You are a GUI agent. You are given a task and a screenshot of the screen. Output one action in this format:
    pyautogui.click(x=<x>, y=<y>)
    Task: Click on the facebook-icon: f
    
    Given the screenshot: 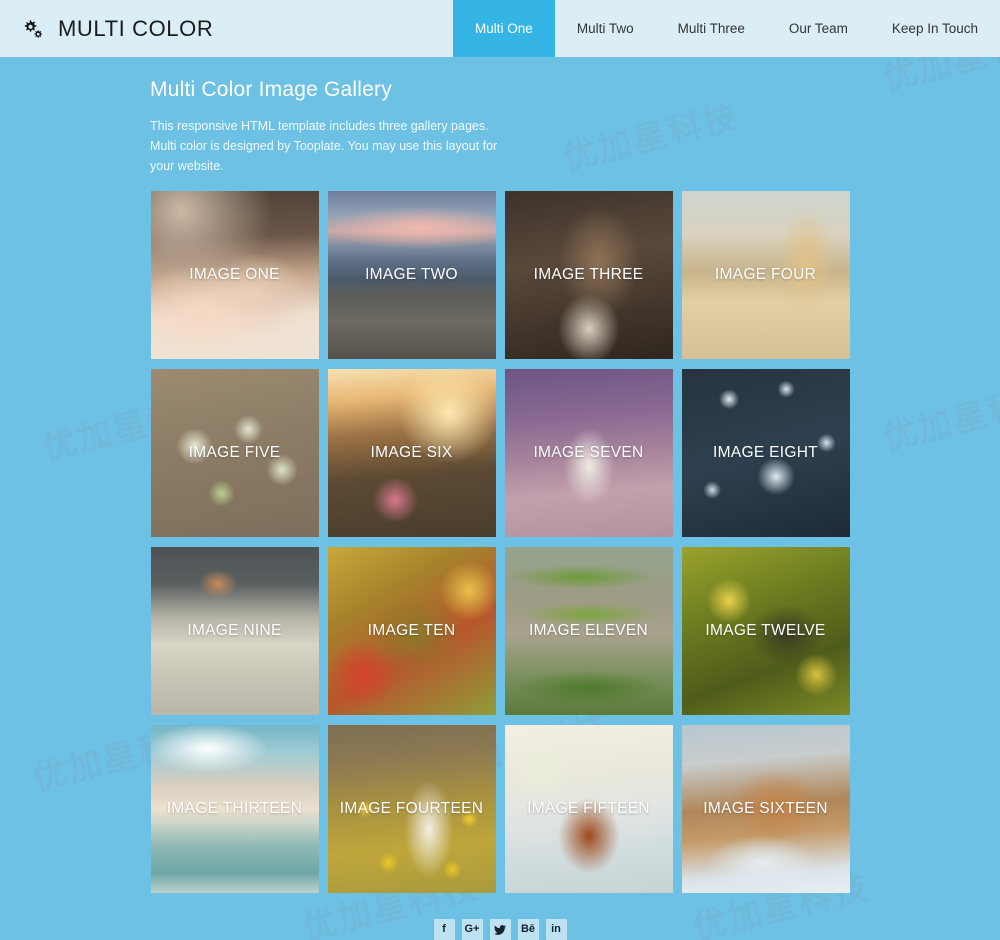 What is the action you would take?
    pyautogui.click(x=444, y=929)
    